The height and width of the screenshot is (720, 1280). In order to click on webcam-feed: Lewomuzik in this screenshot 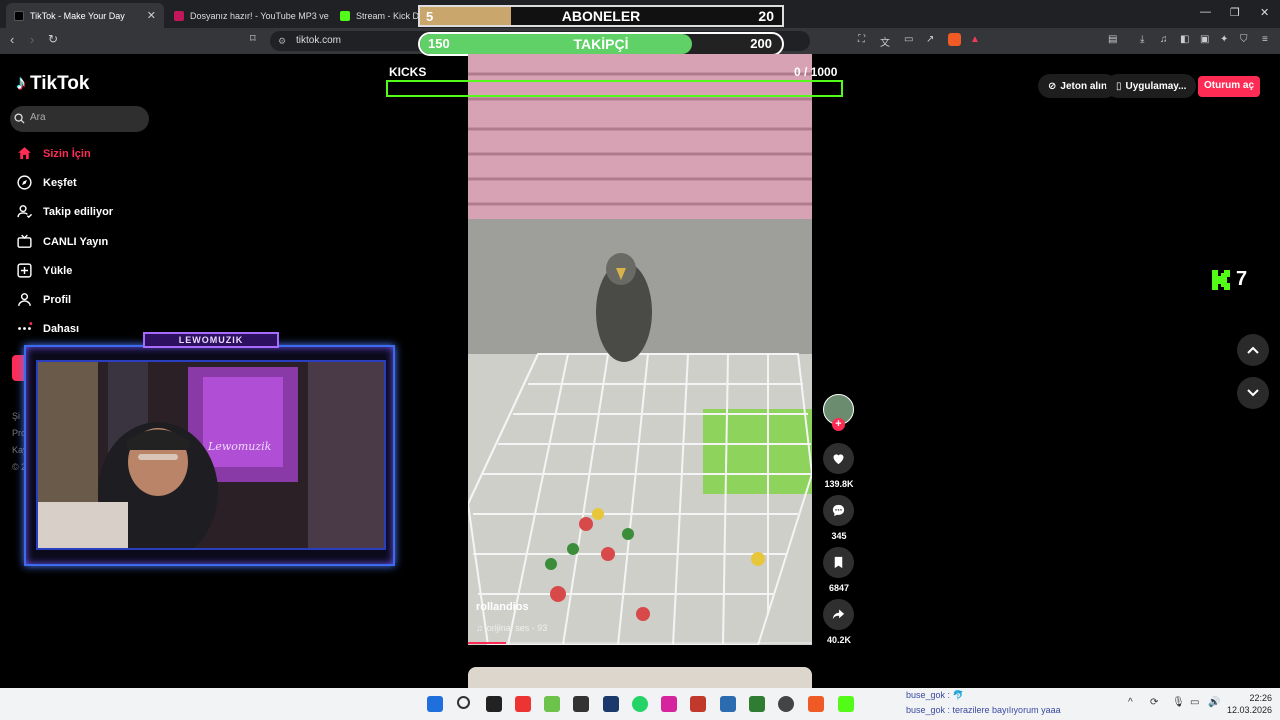, I will do `click(211, 455)`.